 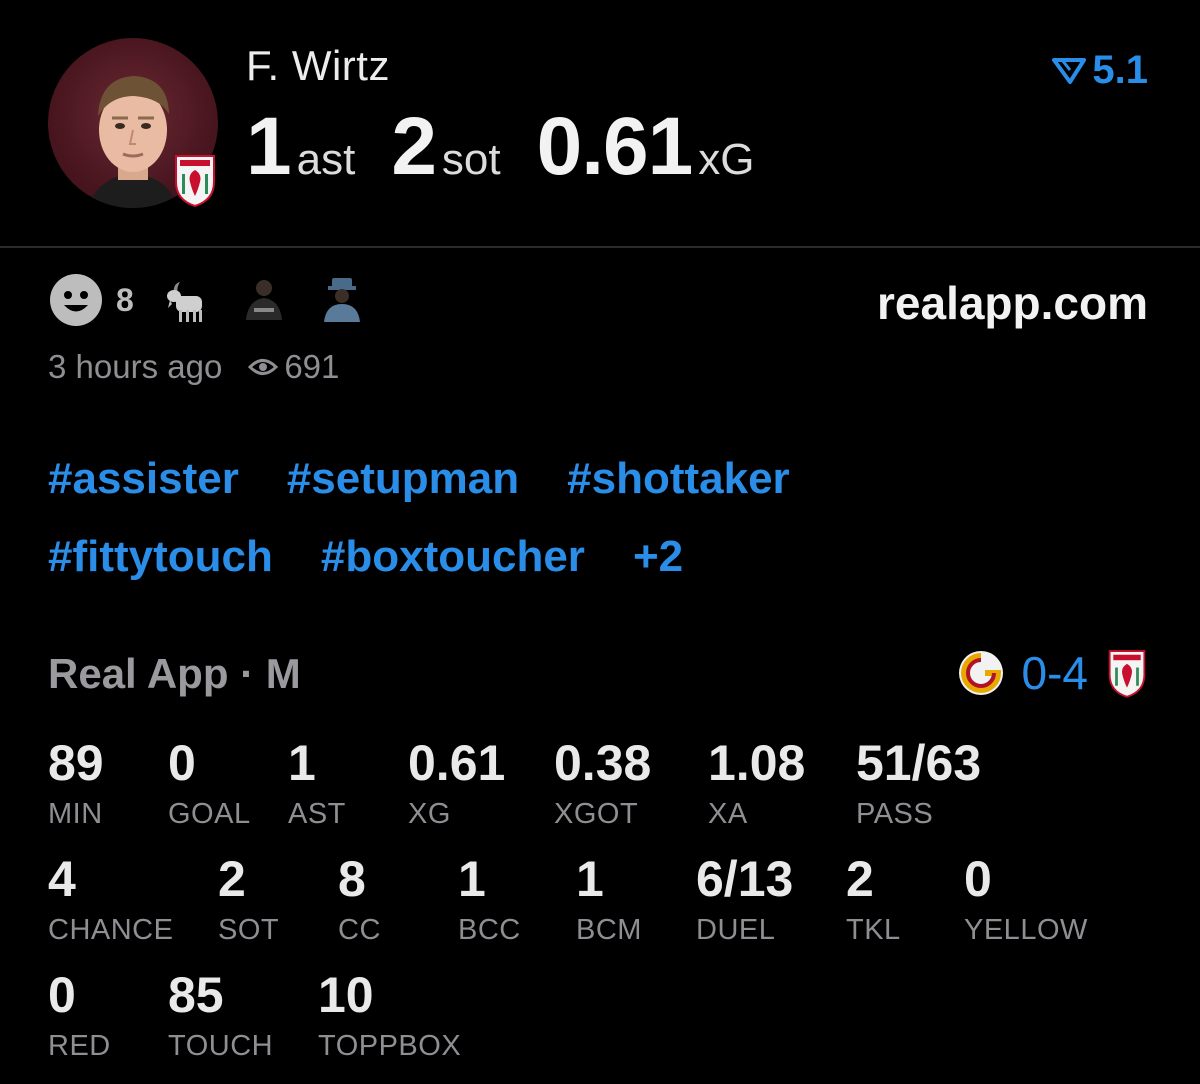 I want to click on tag-chip: #shottaker, so click(x=678, y=479).